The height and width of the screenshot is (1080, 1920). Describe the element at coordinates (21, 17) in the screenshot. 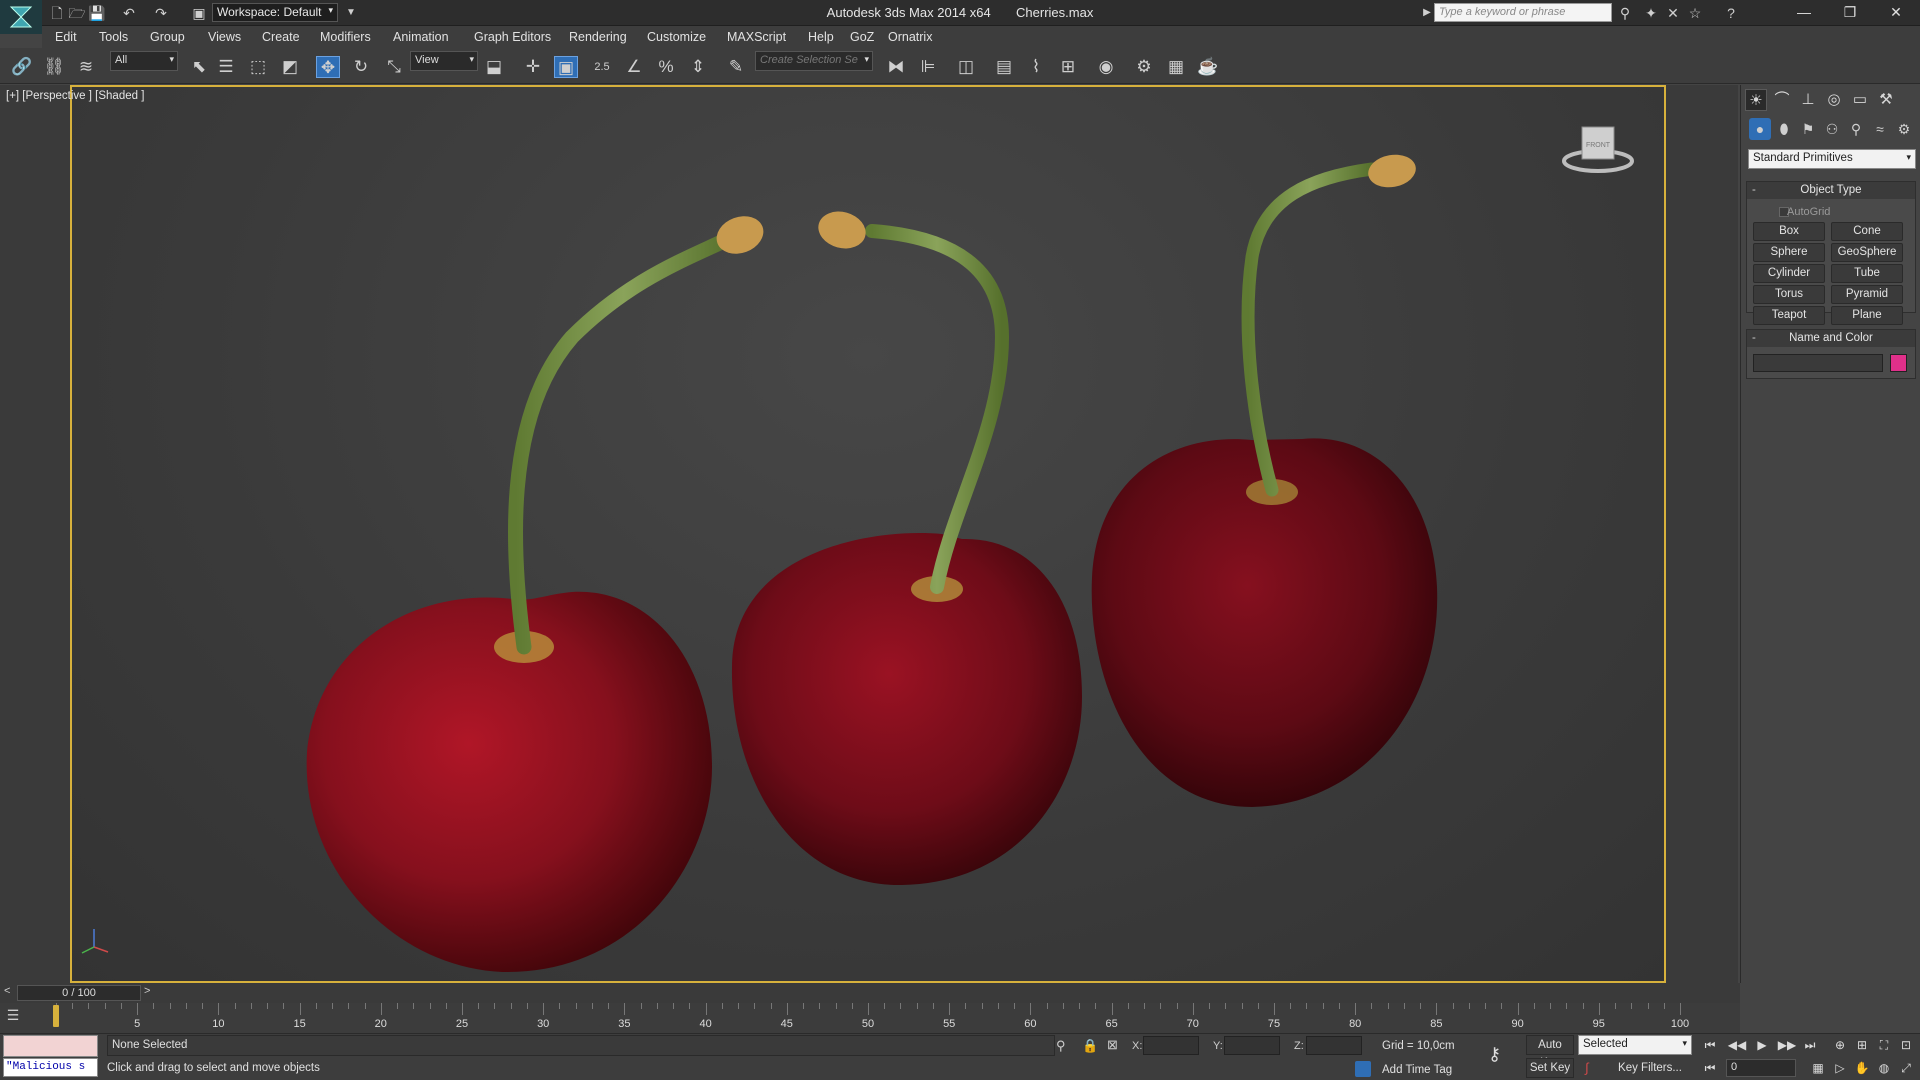

I see `app-logo-icon` at that location.